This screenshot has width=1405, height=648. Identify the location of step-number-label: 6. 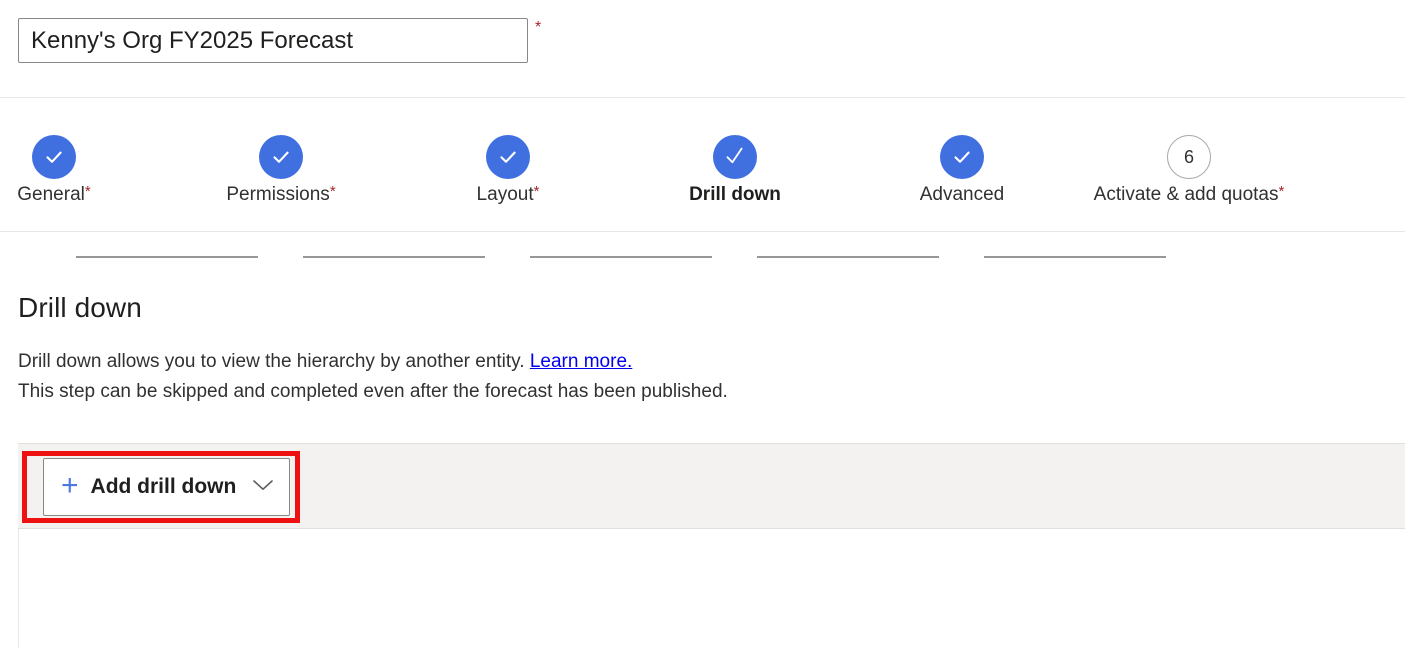
(1188, 156).